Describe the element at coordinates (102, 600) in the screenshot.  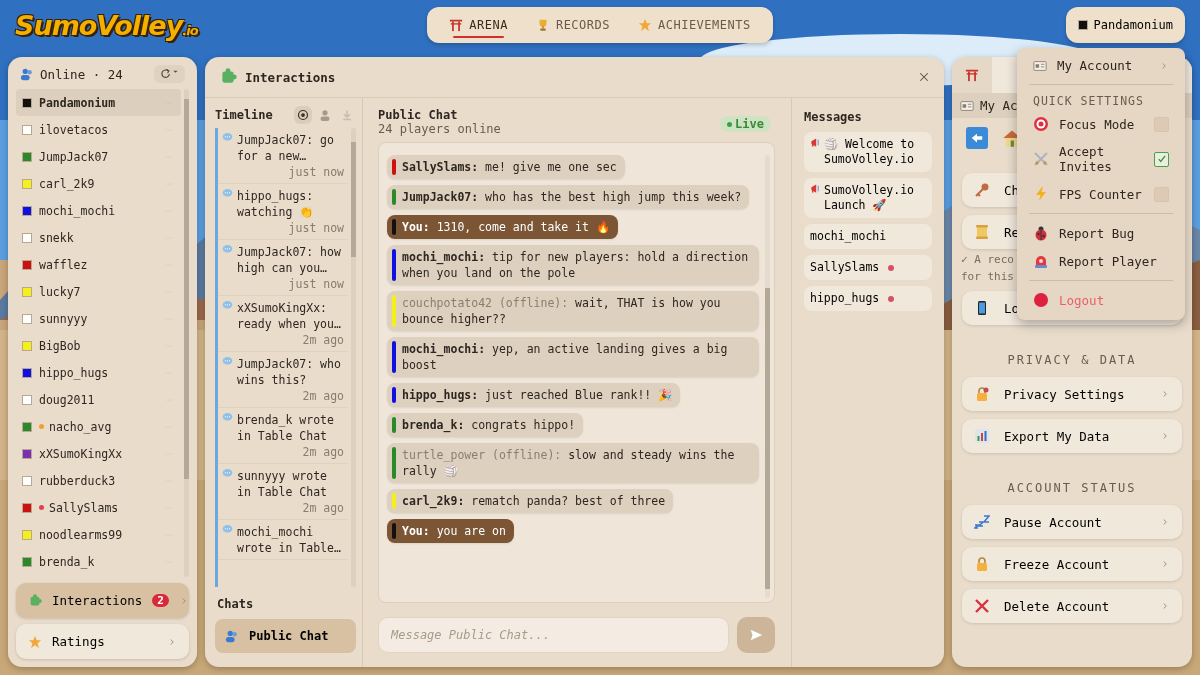
I see `side-nav-button: Interactions 2` at that location.